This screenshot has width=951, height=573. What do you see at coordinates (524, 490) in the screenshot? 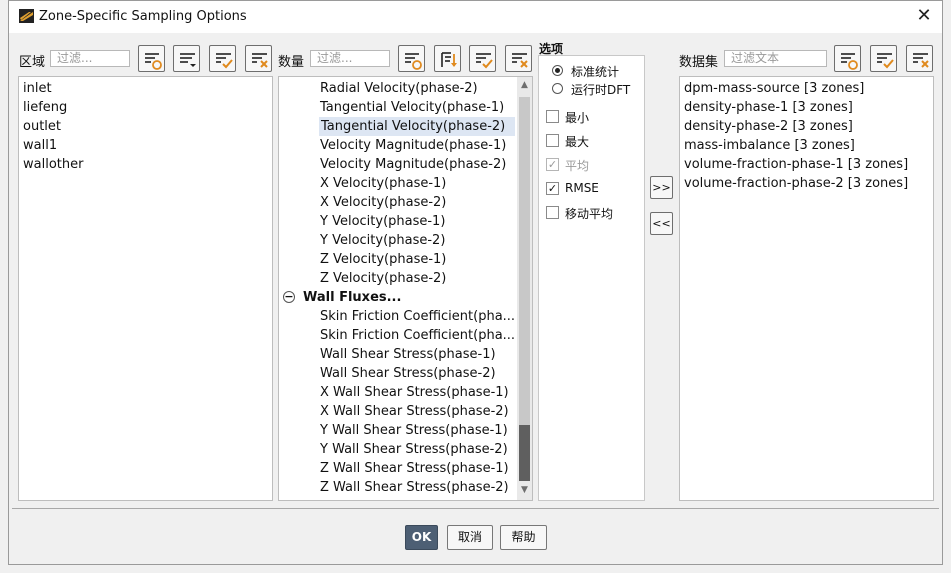
I see `scroll-down-icon: ▼` at bounding box center [524, 490].